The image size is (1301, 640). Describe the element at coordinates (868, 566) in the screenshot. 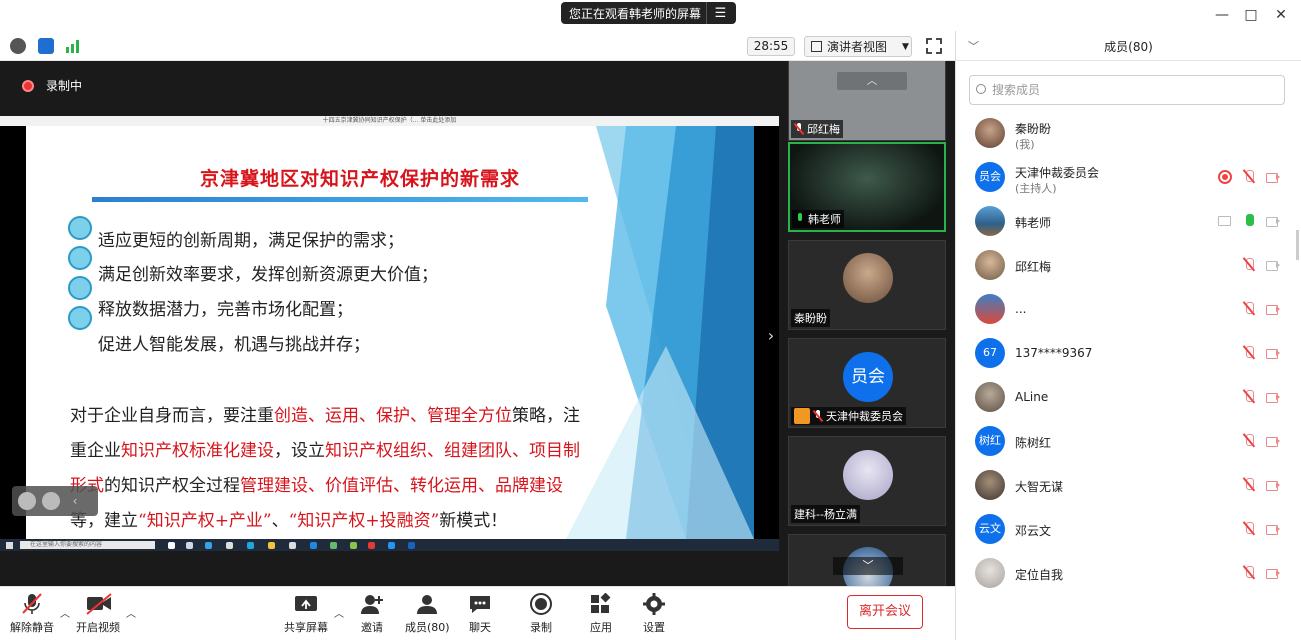

I see `chevron-down-icon: ﹀` at that location.